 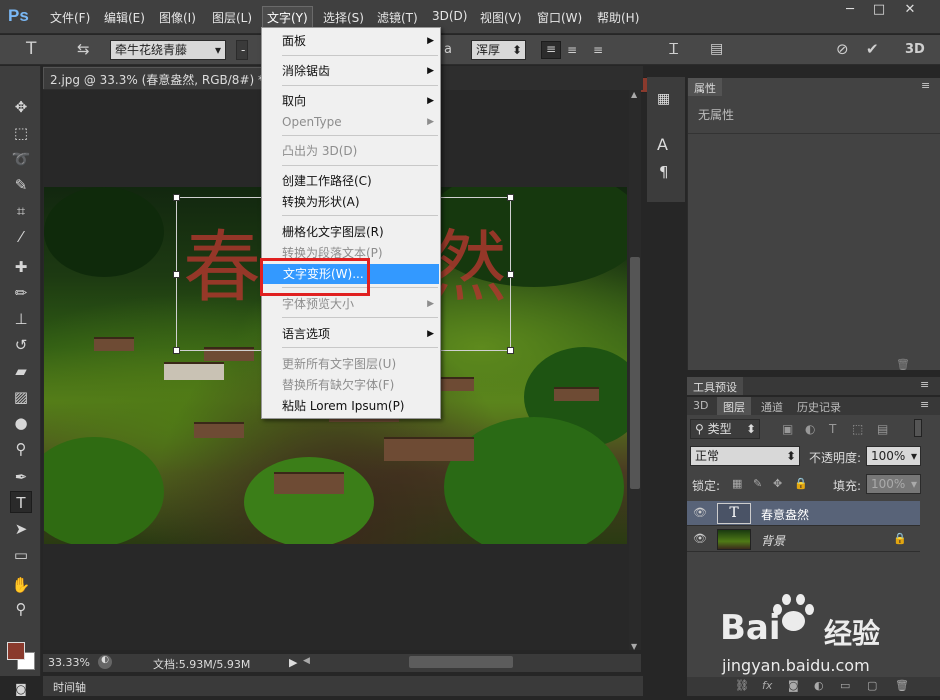 I want to click on fill-input: 100% ▾, so click(x=893, y=484).